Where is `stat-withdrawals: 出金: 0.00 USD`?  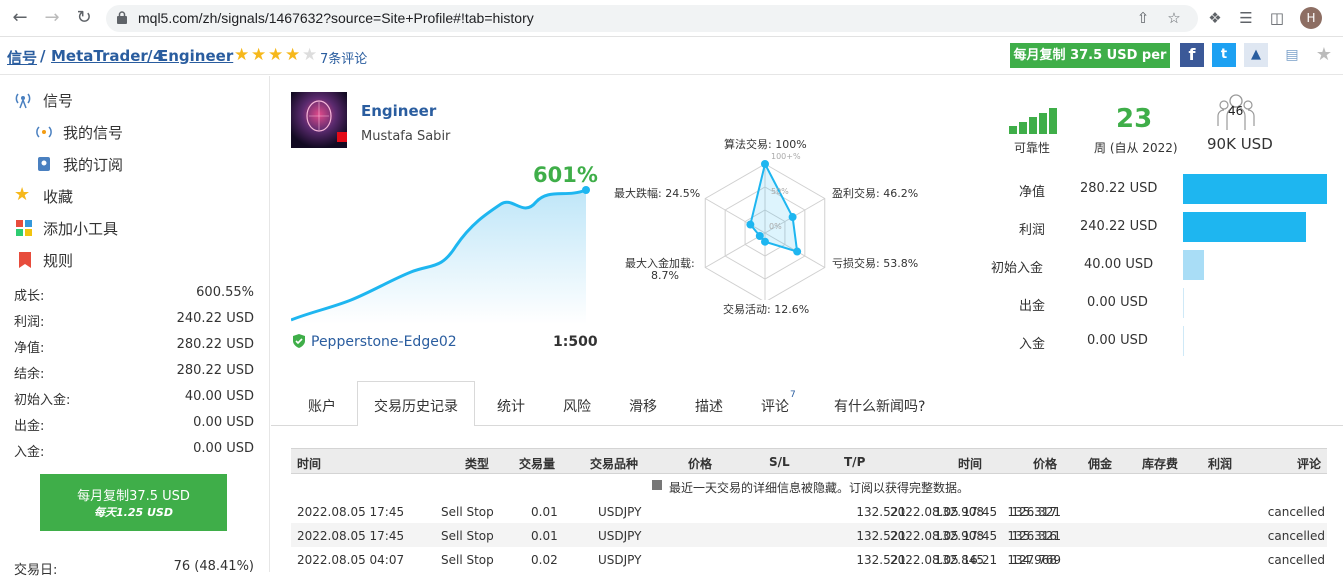 stat-withdrawals: 出金: 0.00 USD is located at coordinates (134, 425).